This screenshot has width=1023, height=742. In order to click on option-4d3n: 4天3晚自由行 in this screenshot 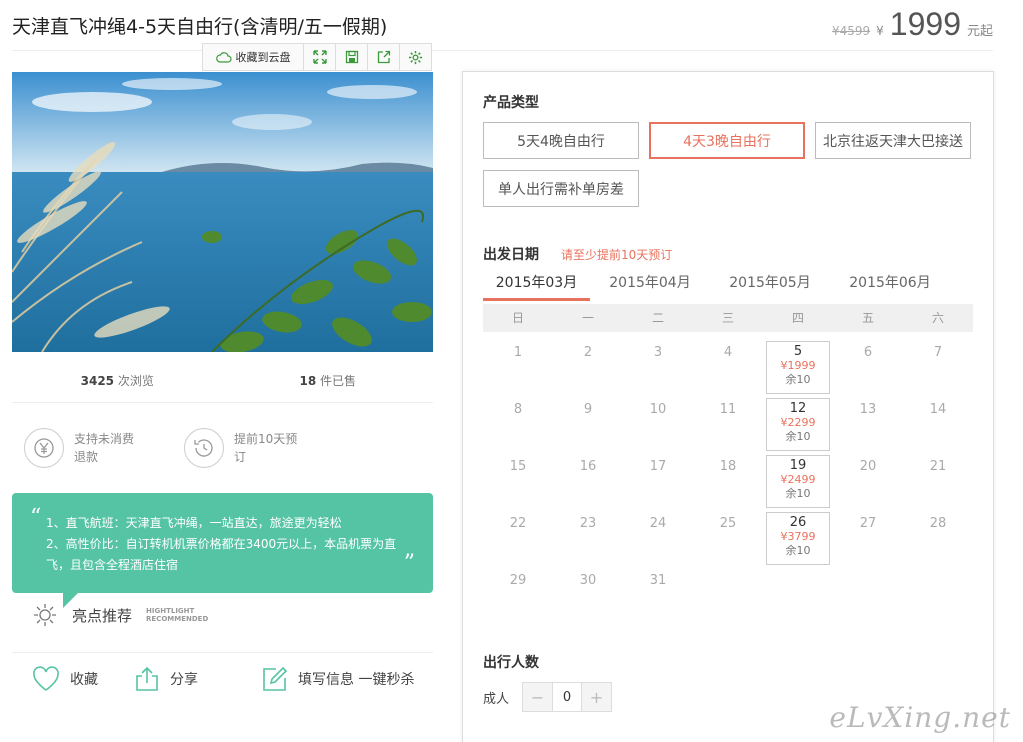, I will do `click(727, 140)`.